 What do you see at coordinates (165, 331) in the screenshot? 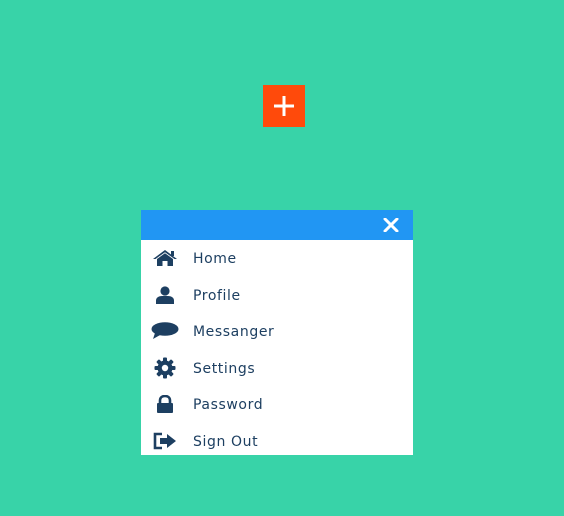
I see `chat-bubble-icon` at bounding box center [165, 331].